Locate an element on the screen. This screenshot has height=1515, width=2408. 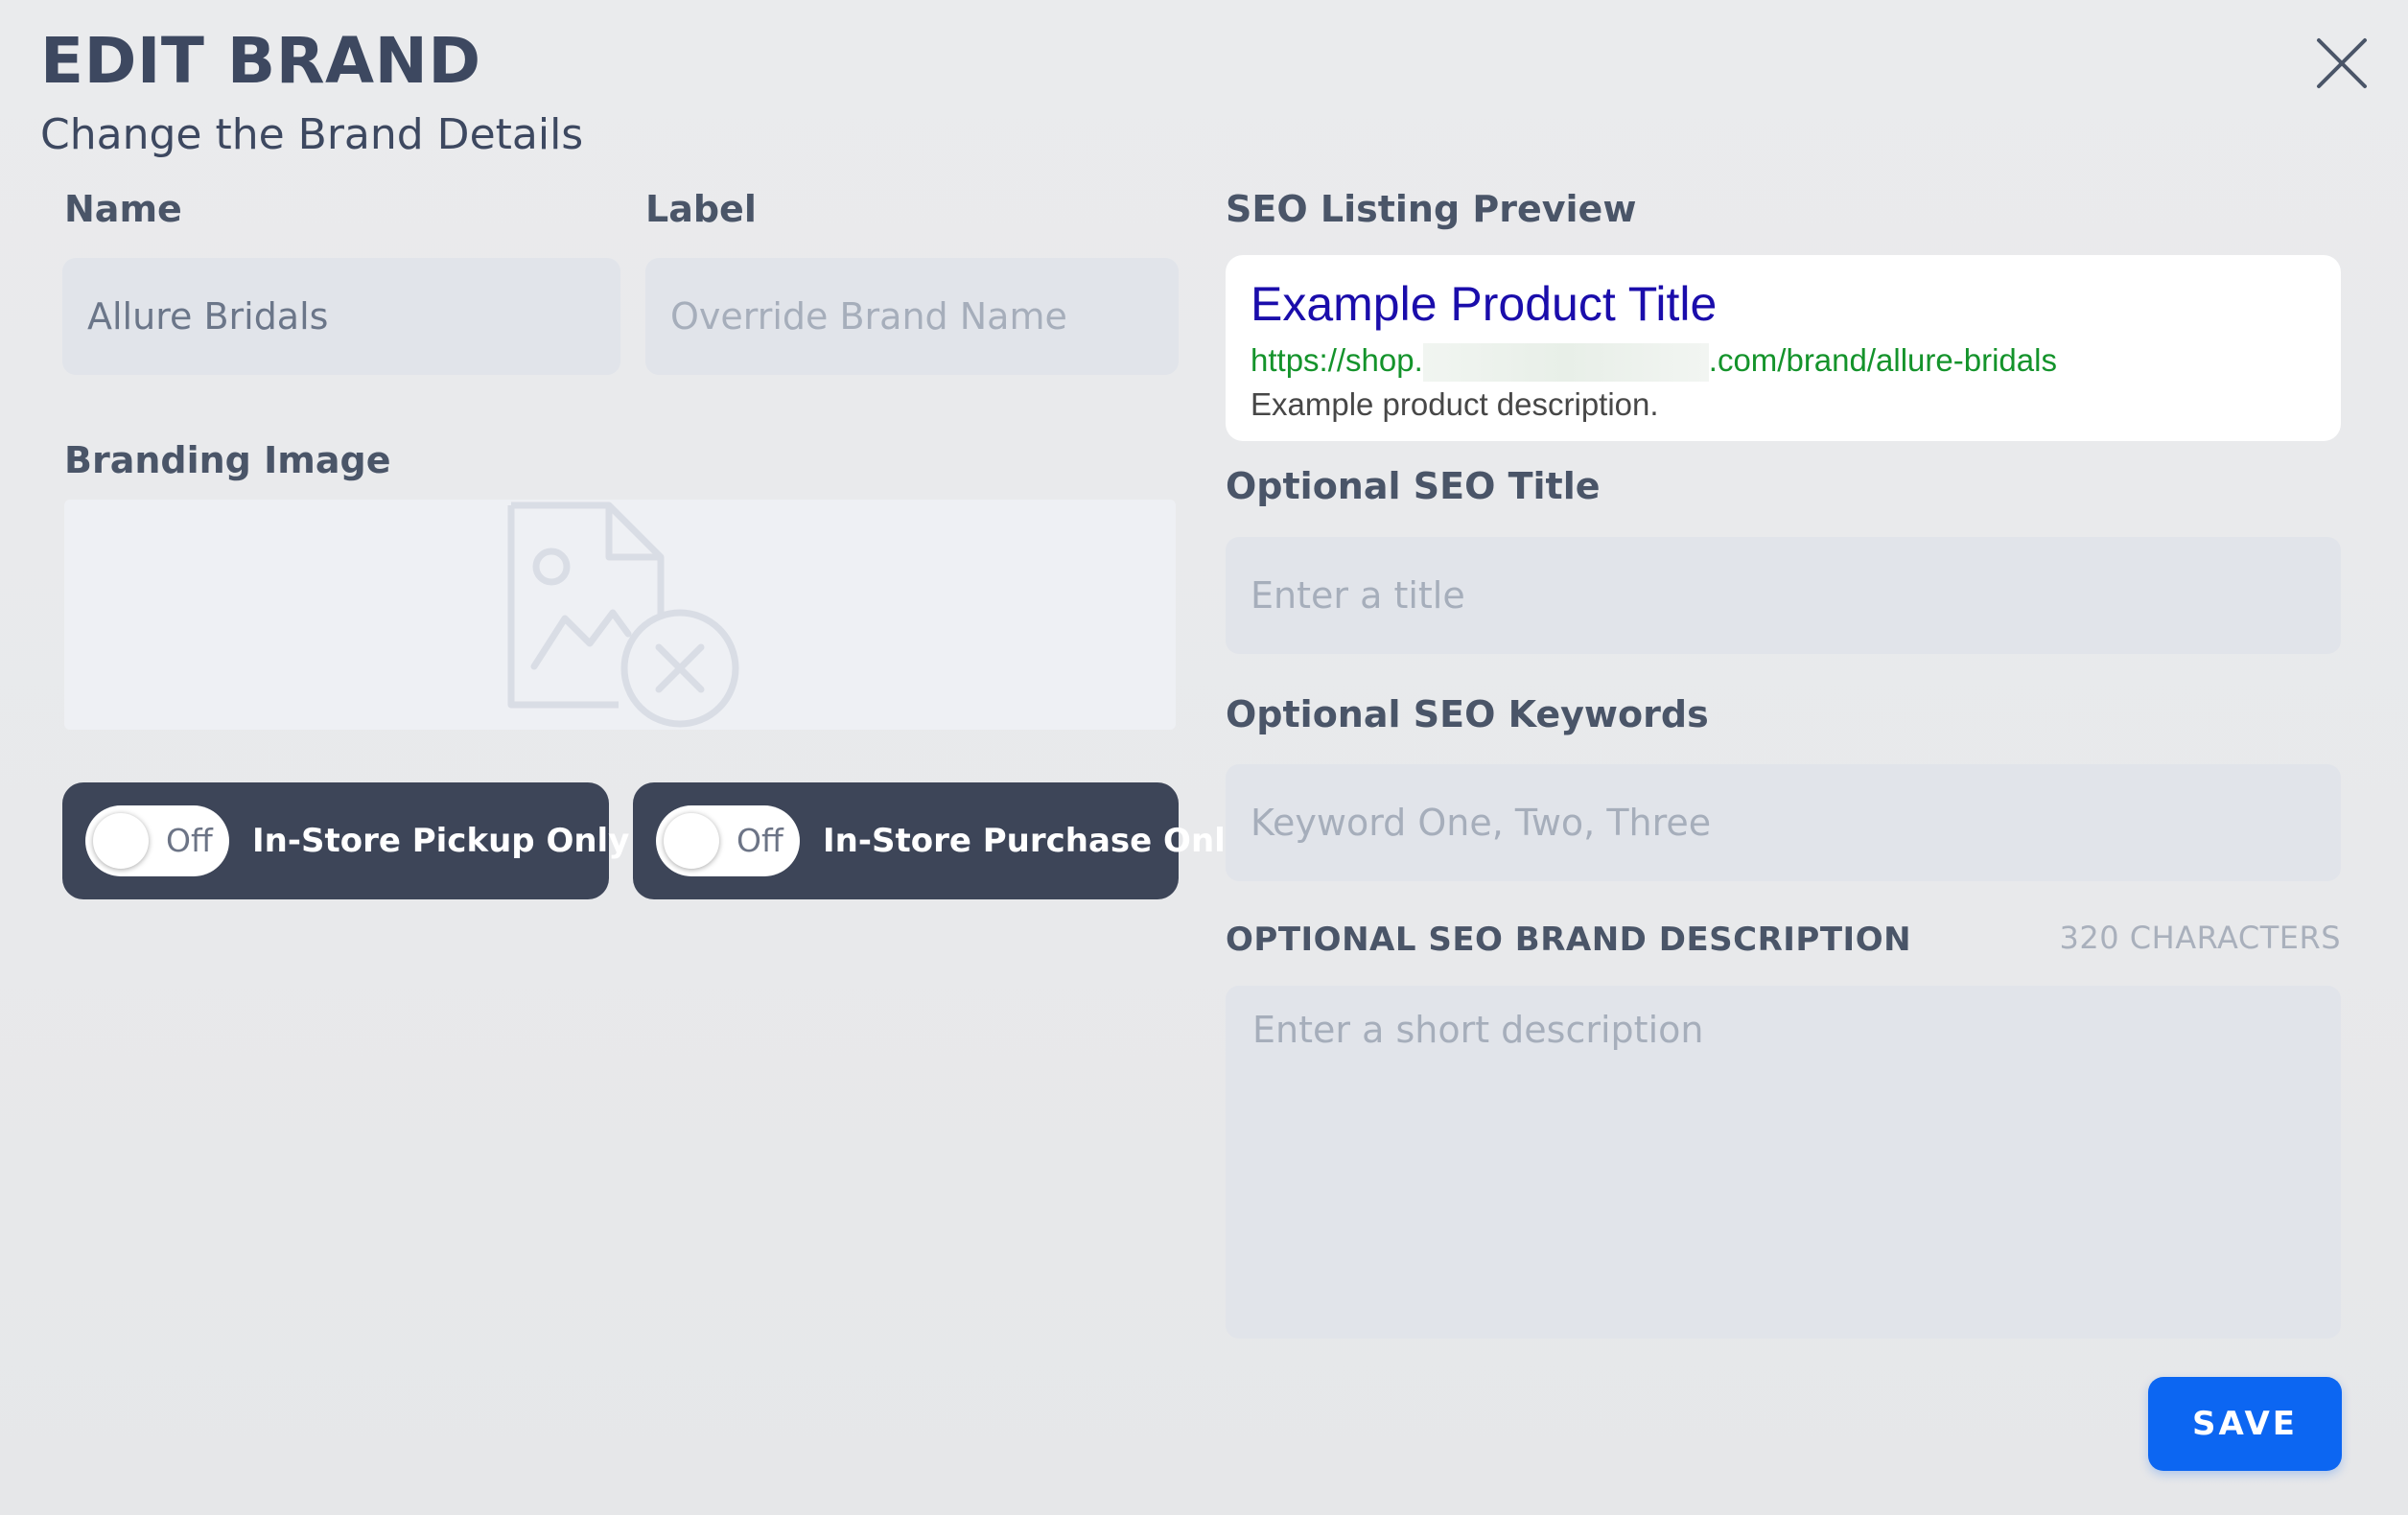
name-input is located at coordinates (341, 316).